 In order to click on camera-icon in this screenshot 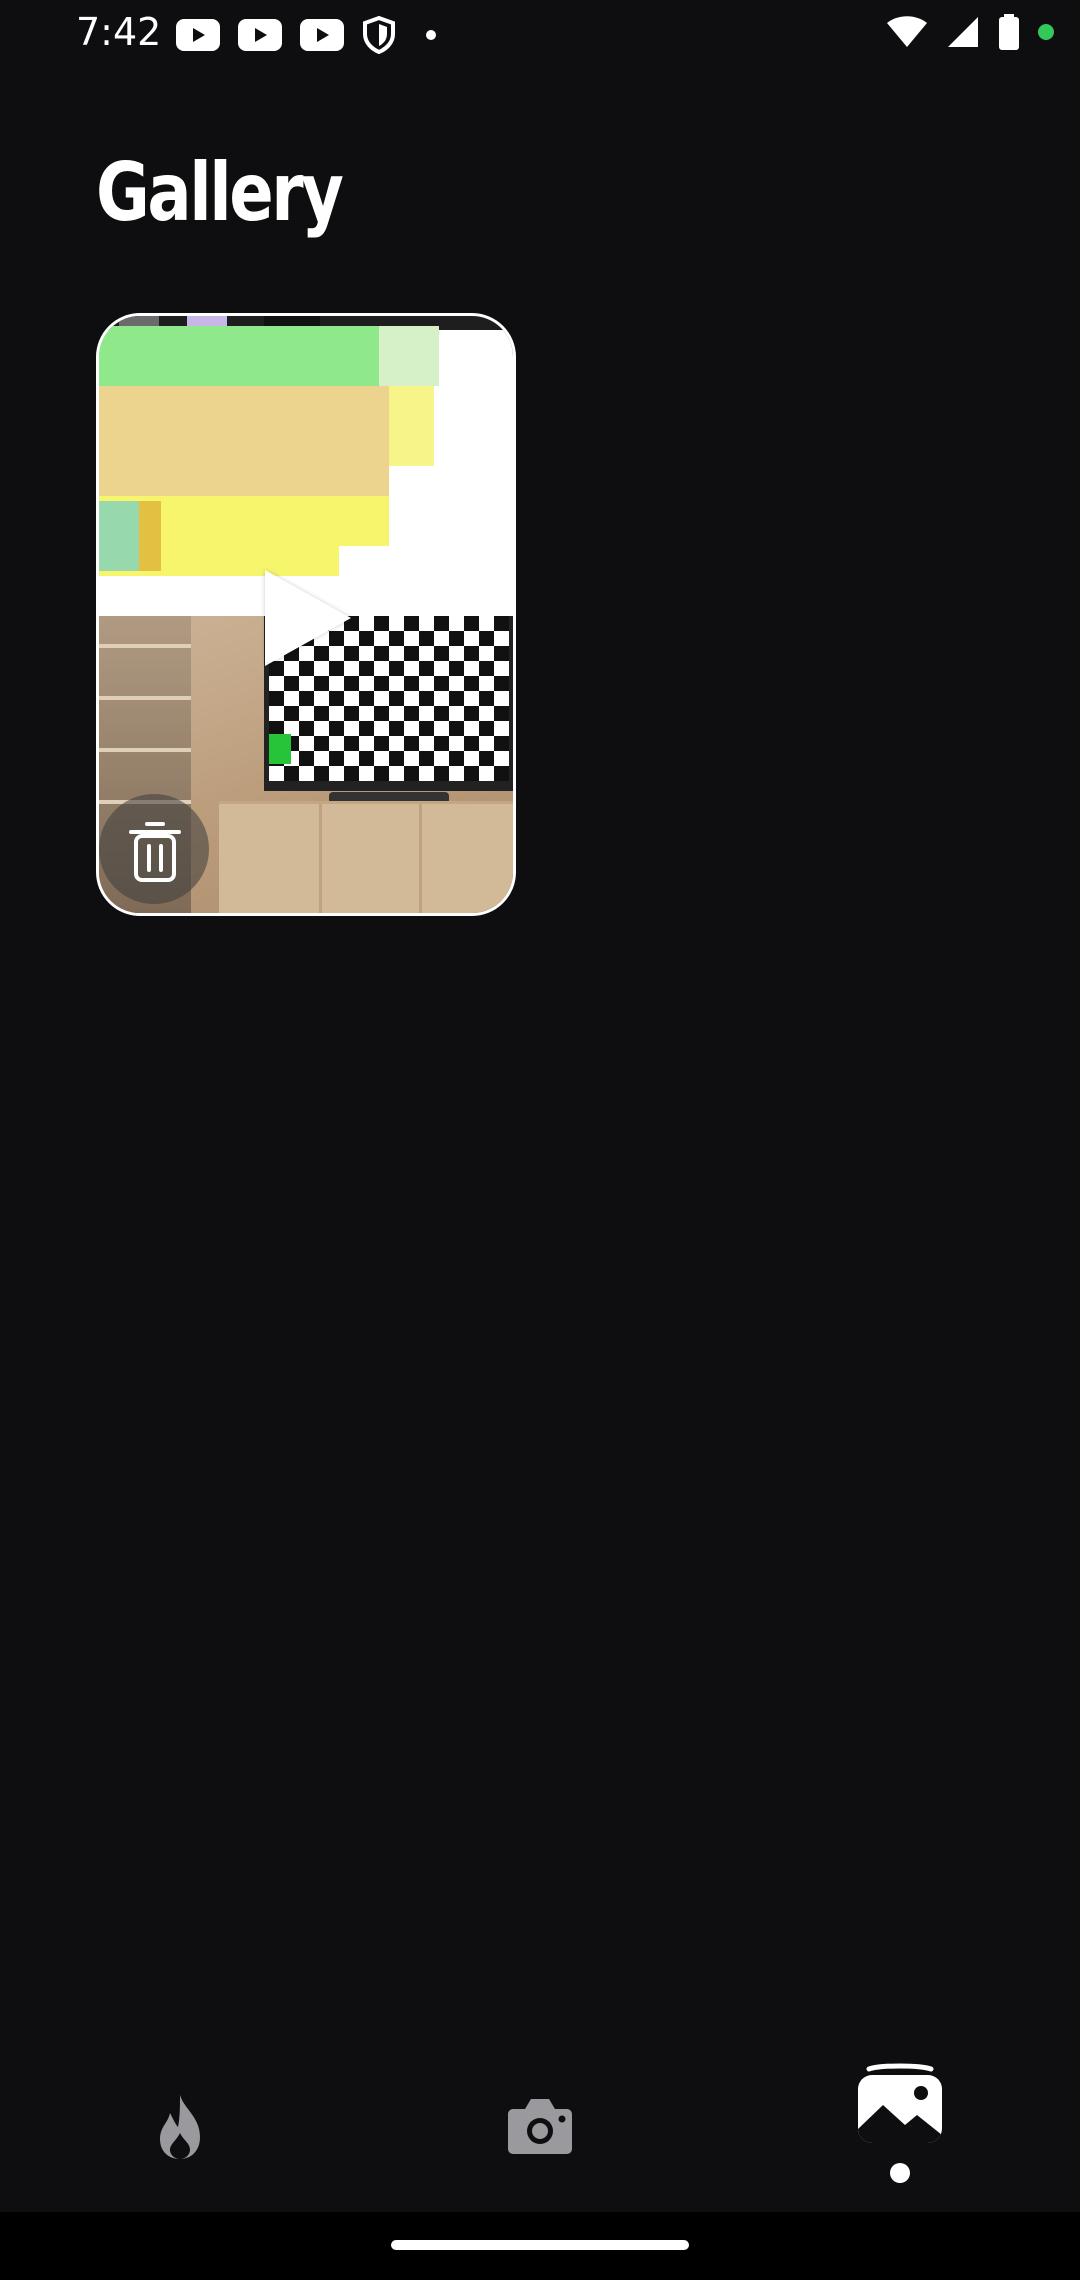, I will do `click(540, 2126)`.